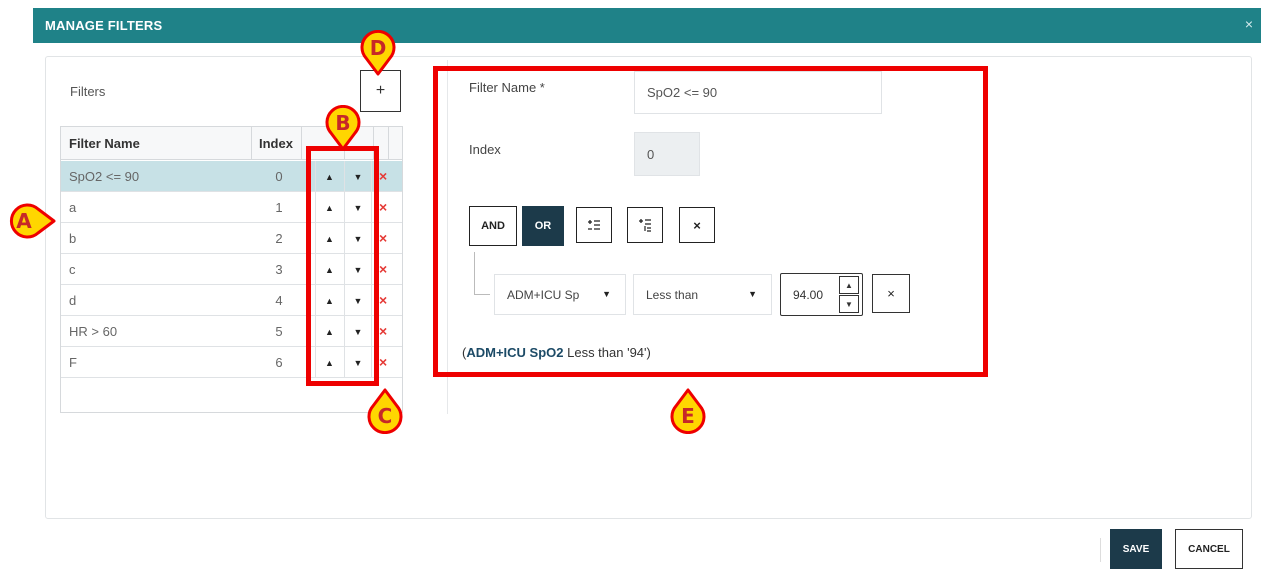 The height and width of the screenshot is (577, 1261). Describe the element at coordinates (1136, 549) in the screenshot. I see `save-button: SAVE` at that location.